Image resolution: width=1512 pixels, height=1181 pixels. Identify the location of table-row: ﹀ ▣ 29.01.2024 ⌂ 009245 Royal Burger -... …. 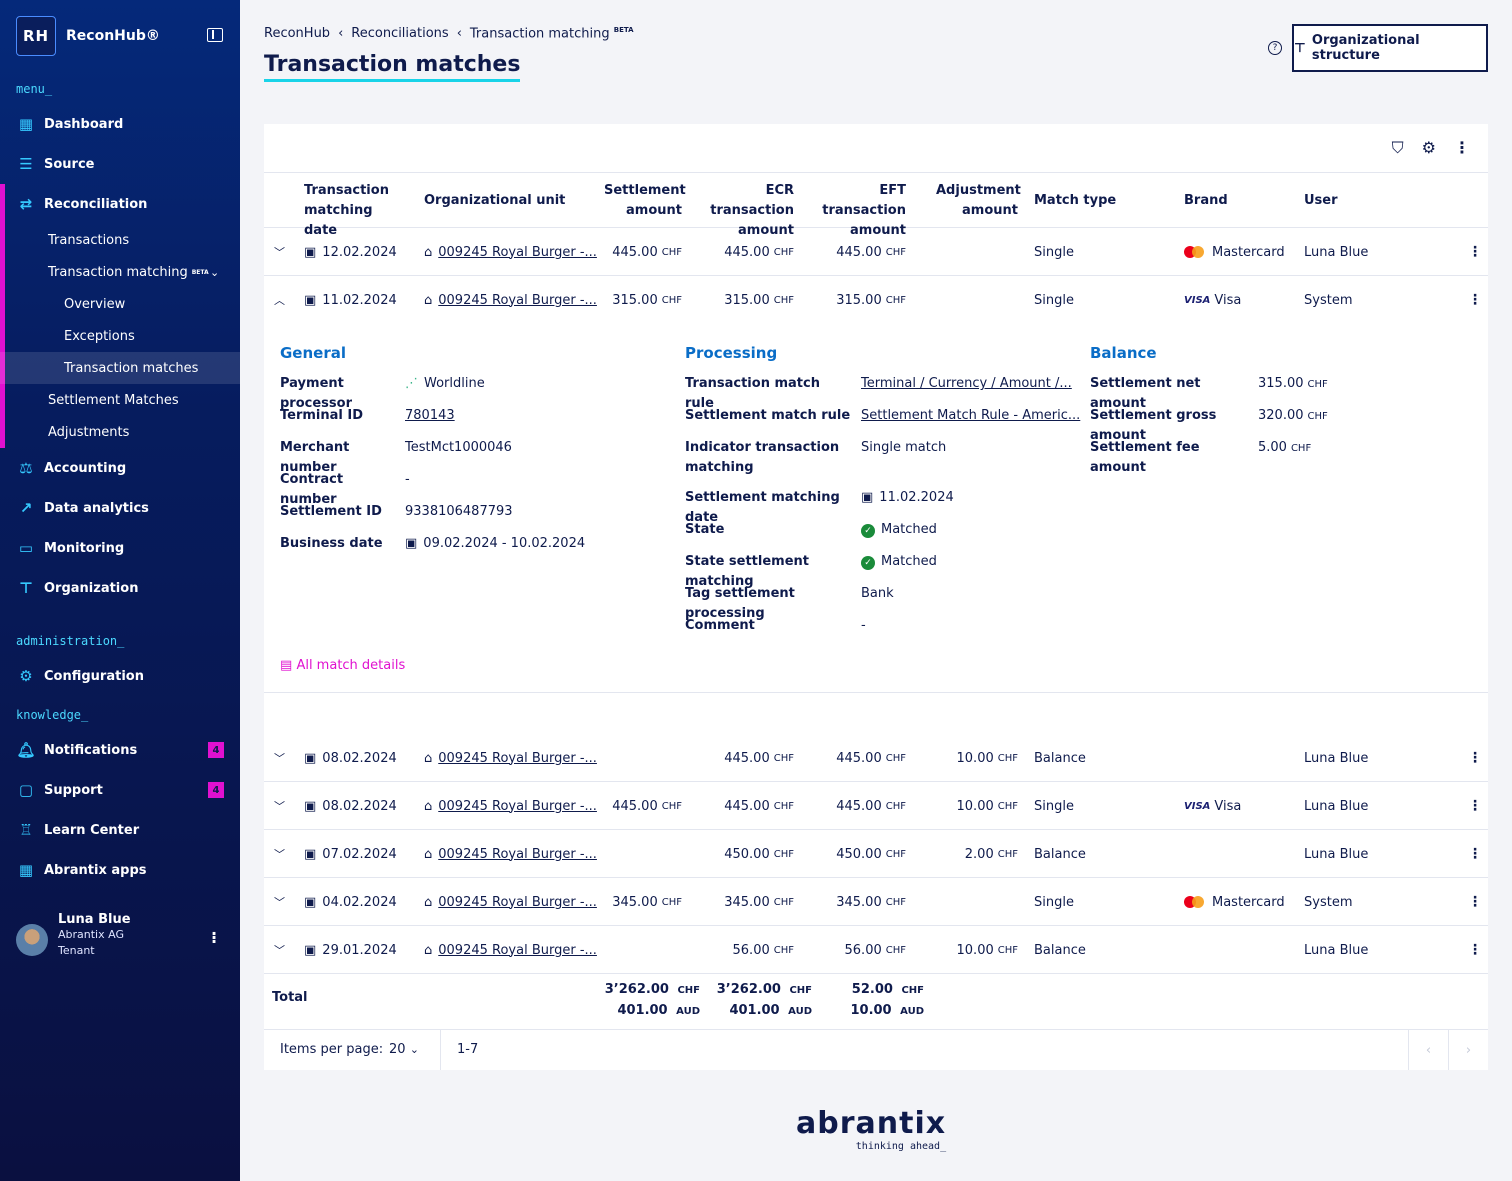
(876, 950).